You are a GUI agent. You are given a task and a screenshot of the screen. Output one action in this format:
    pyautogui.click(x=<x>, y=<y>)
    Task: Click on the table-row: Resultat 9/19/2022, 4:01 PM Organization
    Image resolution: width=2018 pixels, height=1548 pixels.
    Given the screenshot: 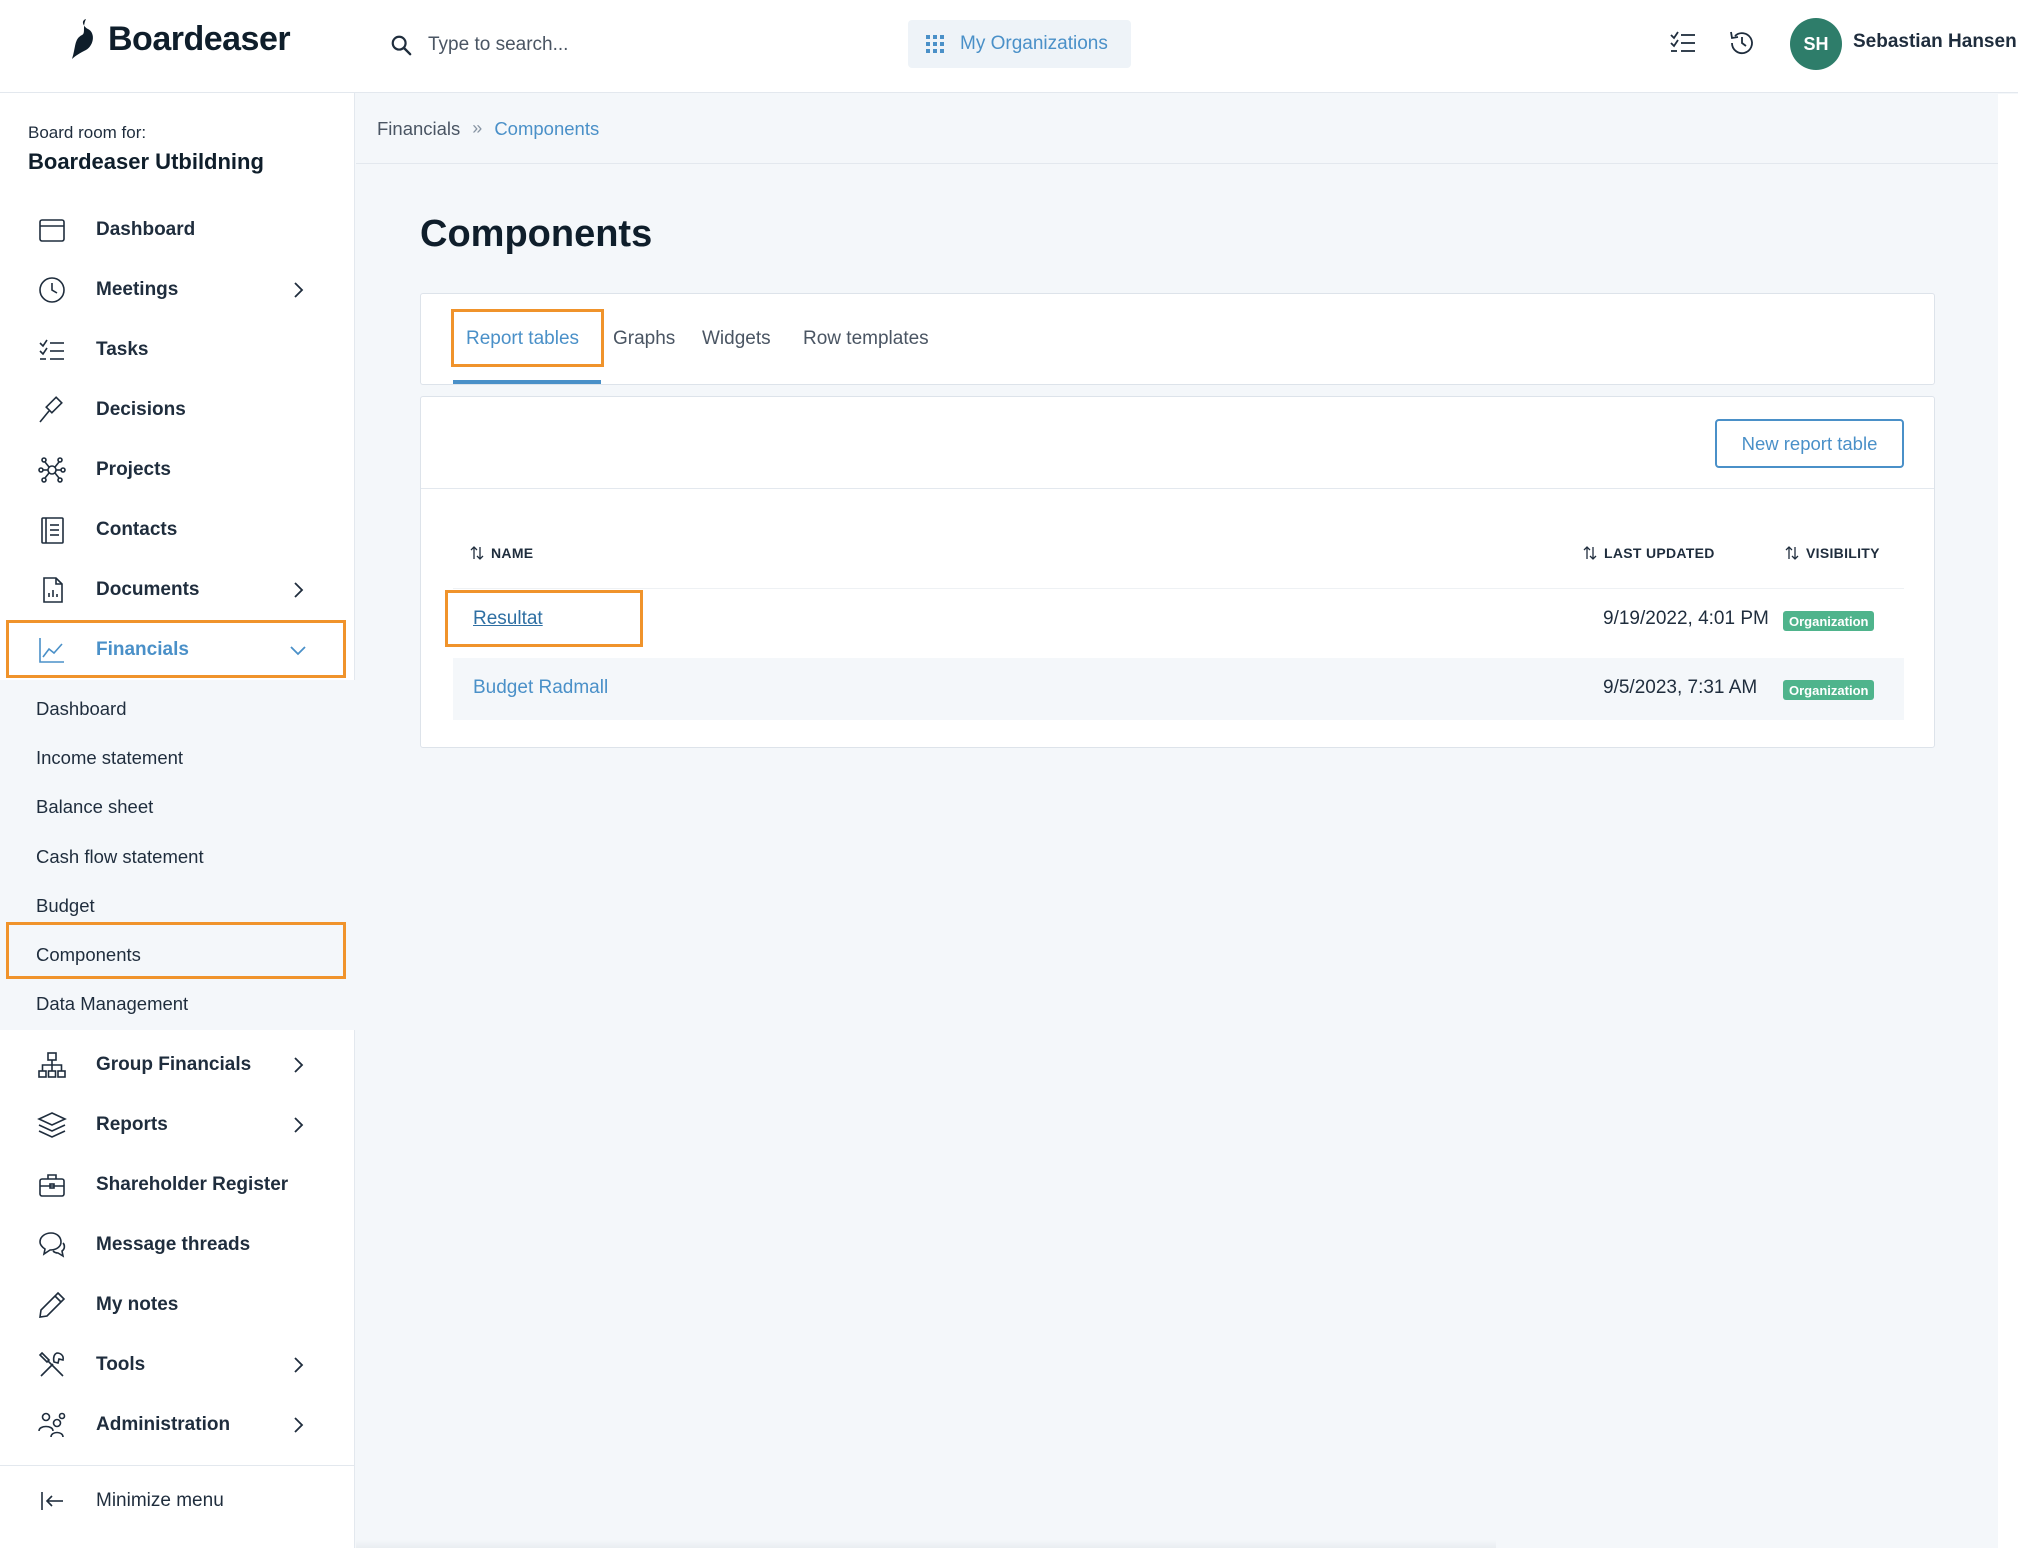 What is the action you would take?
    pyautogui.click(x=1178, y=619)
    